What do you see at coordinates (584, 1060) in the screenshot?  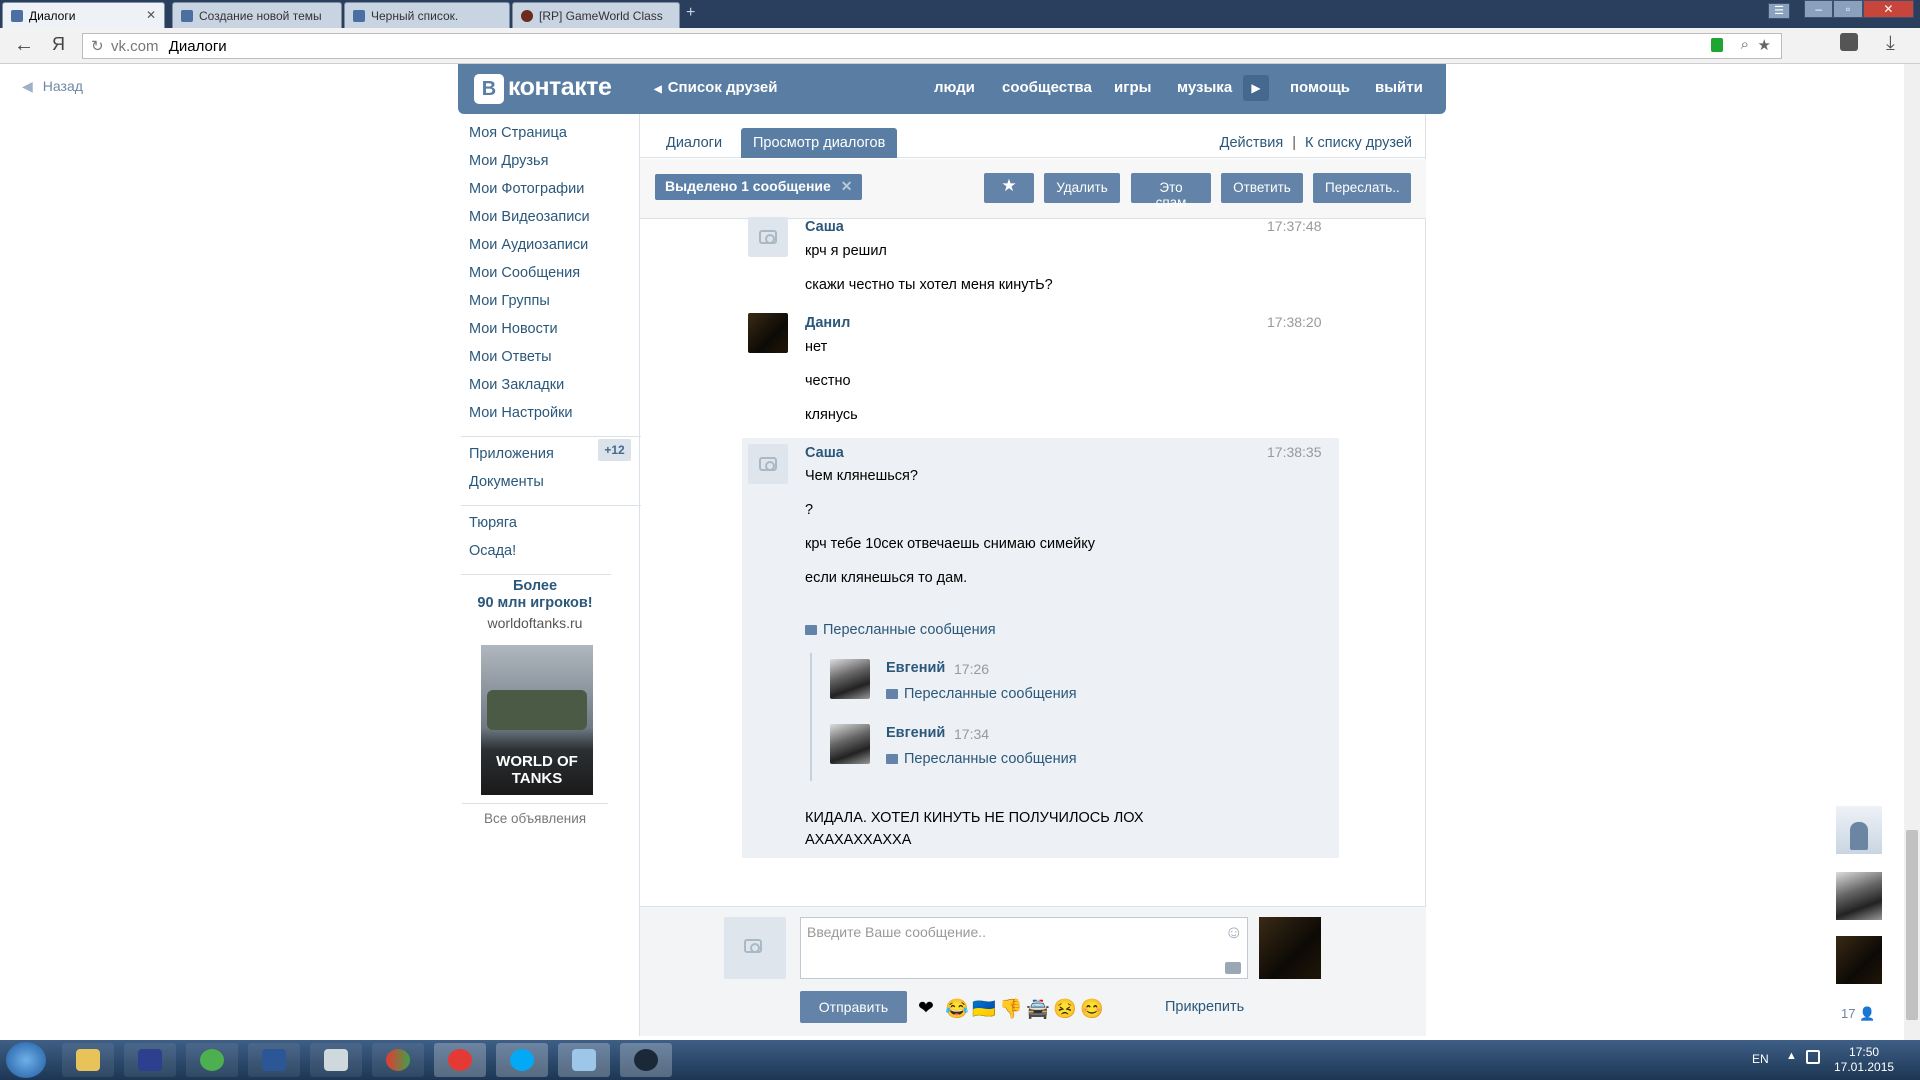 I see `notepad-taskbar-icon` at bounding box center [584, 1060].